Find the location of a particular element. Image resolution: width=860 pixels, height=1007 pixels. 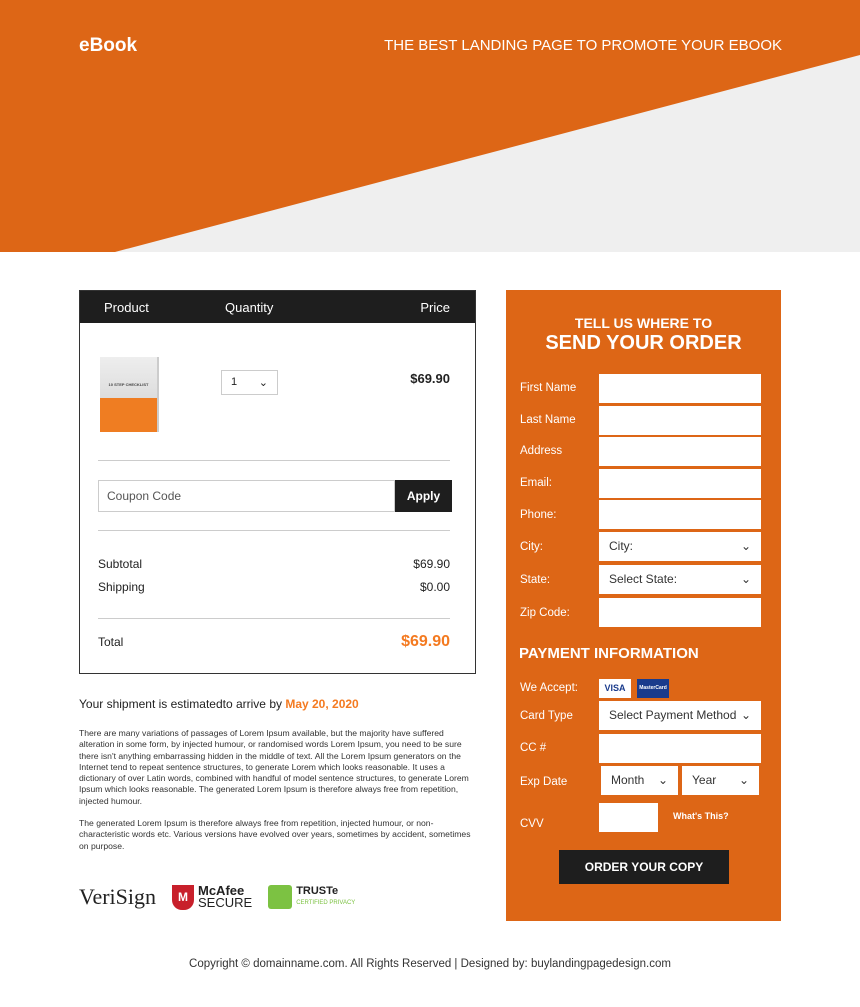

total-row: Total $69.90 is located at coordinates (274, 641).